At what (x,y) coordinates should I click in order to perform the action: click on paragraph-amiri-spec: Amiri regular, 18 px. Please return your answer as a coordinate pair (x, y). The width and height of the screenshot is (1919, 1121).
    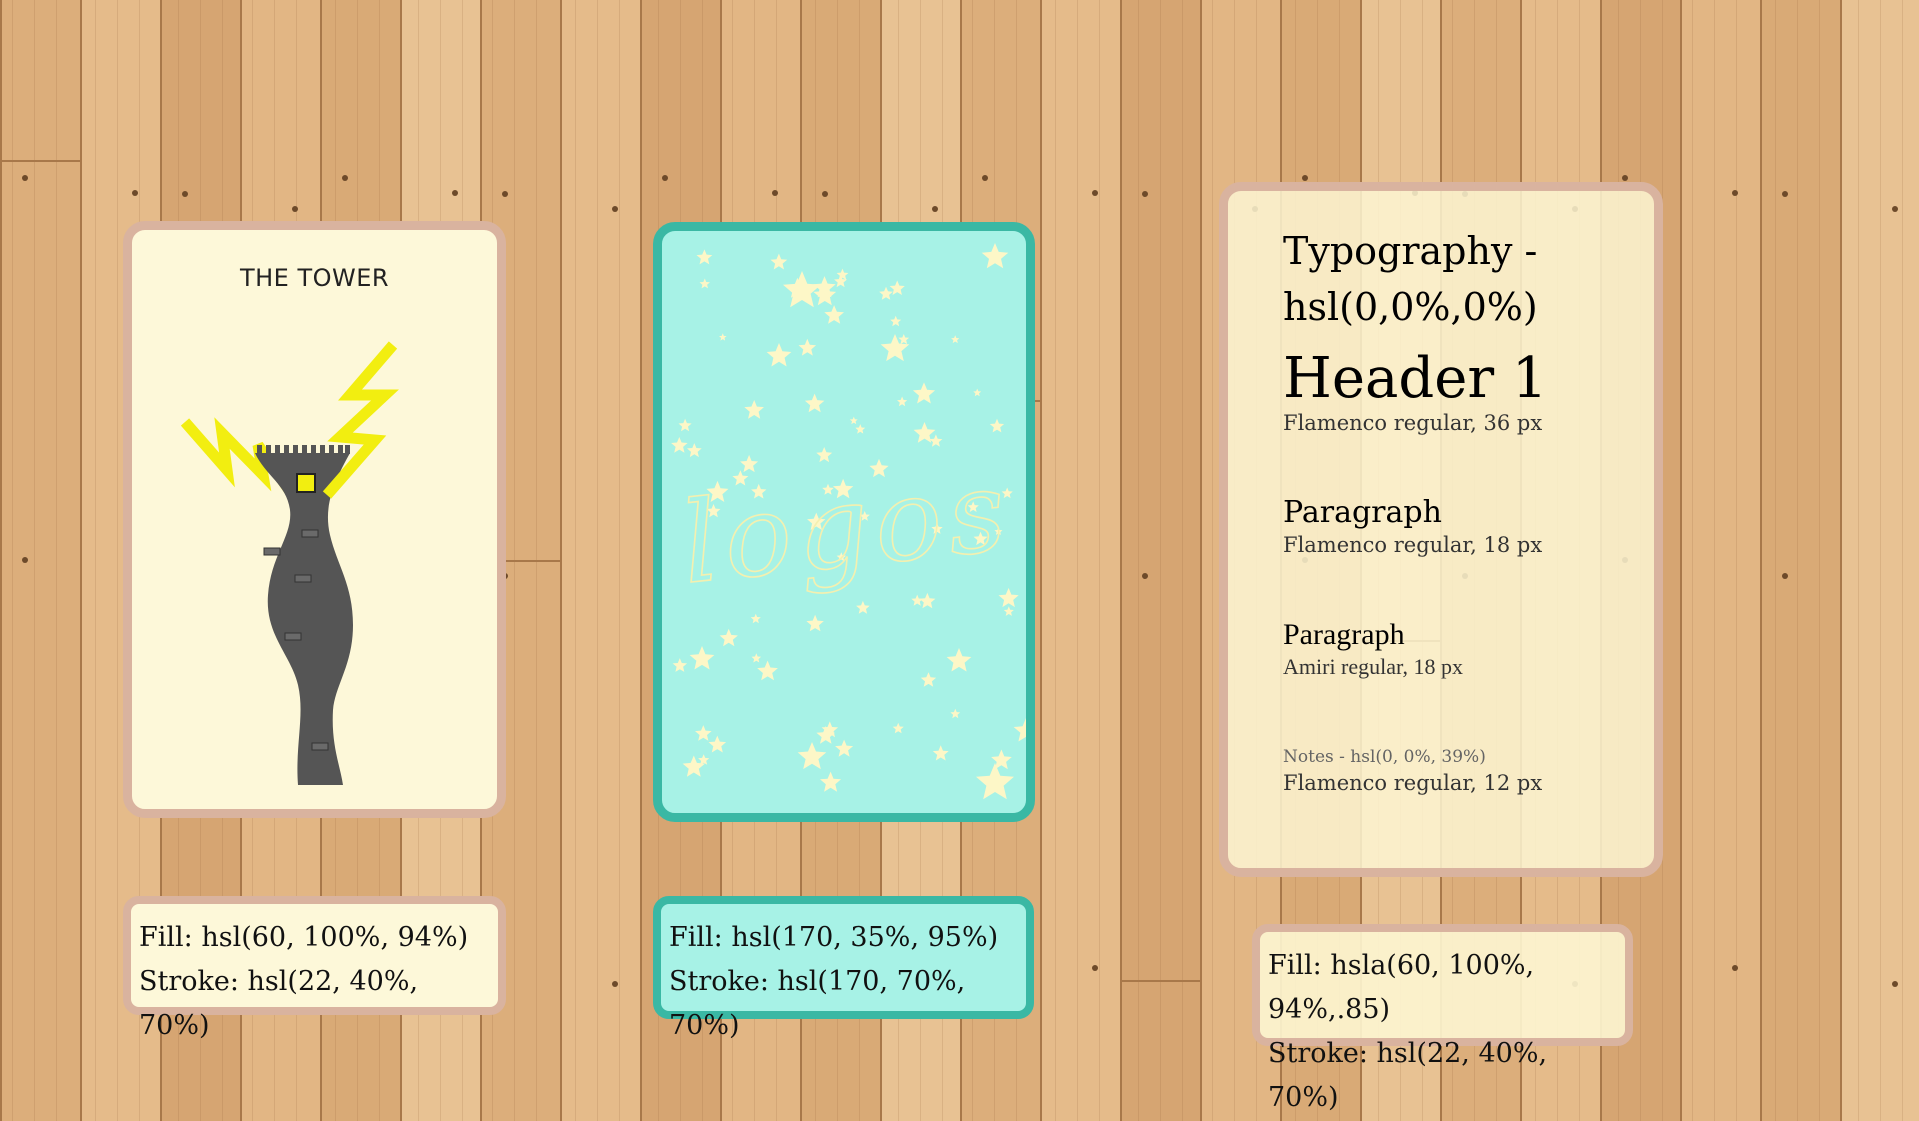
    Looking at the image, I should click on (1373, 666).